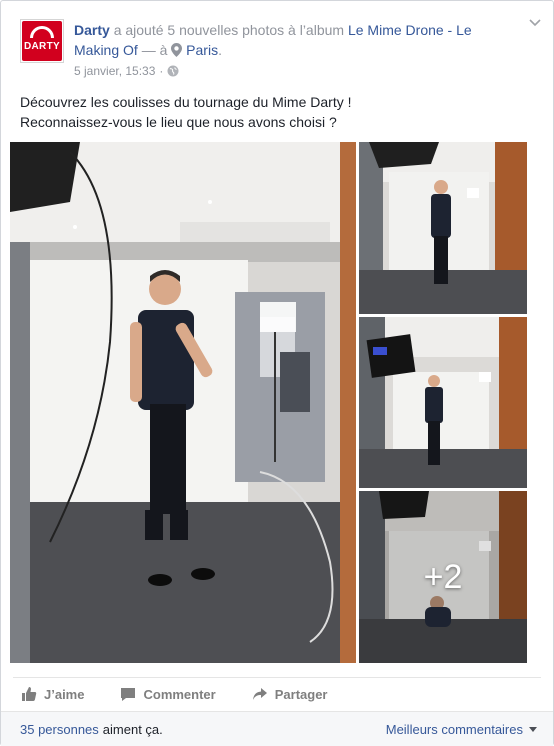 The width and height of the screenshot is (554, 746). I want to click on timestamp-link: 5 janvier, 15:33, so click(114, 71).